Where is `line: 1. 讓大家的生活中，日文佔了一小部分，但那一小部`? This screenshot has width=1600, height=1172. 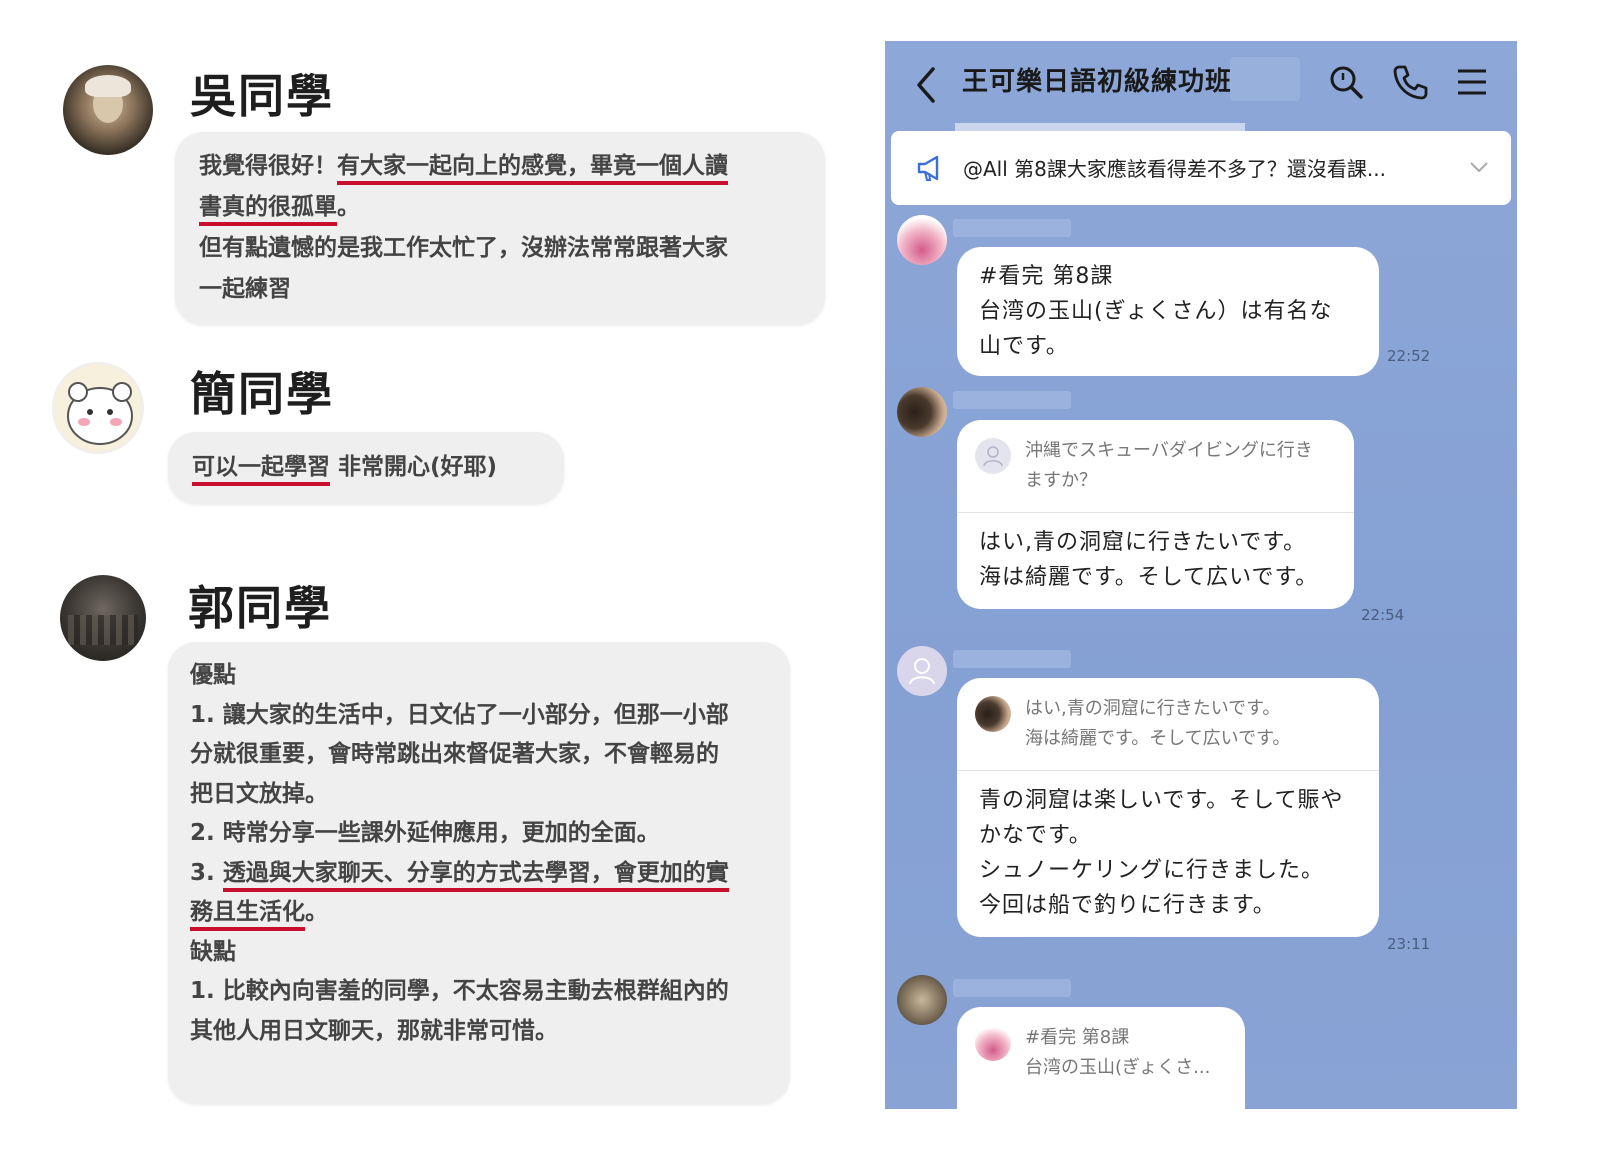
line: 1. 讓大家的生活中，日文佔了一小部分，但那一小部 is located at coordinates (459, 714).